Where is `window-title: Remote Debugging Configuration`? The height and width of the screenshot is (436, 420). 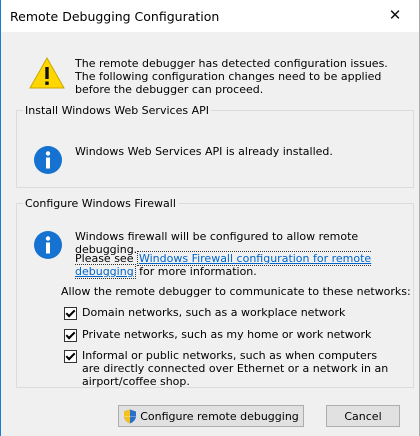 window-title: Remote Debugging Configuration is located at coordinates (115, 16).